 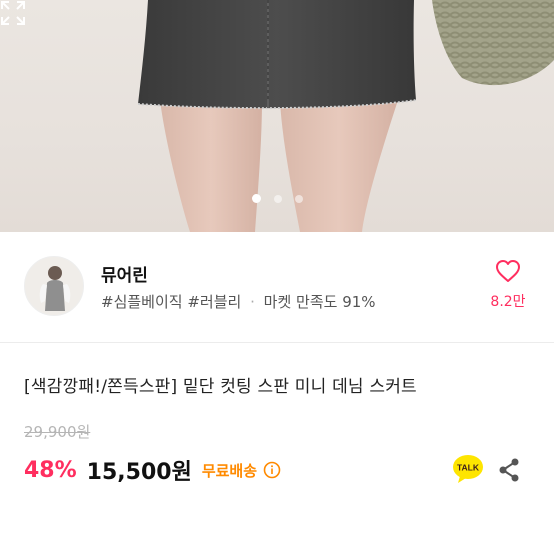 What do you see at coordinates (171, 302) in the screenshot?
I see `store-tags: #심플베이직 #러블리` at bounding box center [171, 302].